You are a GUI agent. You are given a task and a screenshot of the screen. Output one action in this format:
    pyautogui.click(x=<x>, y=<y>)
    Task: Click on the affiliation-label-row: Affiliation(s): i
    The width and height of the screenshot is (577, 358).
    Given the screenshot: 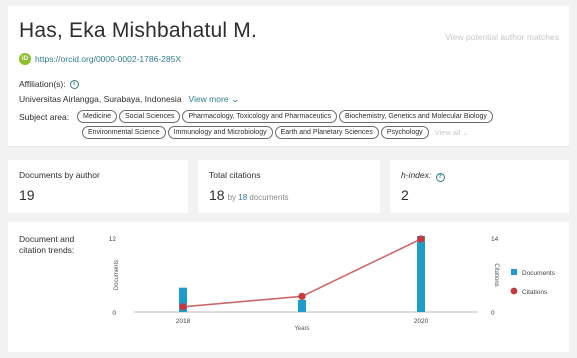 What is the action you would take?
    pyautogui.click(x=49, y=84)
    